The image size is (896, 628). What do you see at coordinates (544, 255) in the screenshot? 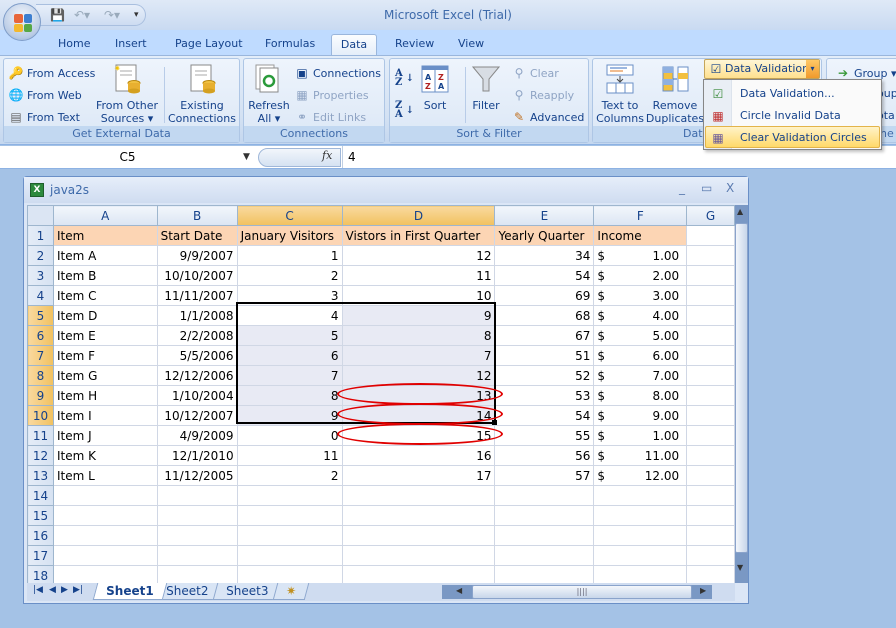
I see `cell-e2: 34` at bounding box center [544, 255].